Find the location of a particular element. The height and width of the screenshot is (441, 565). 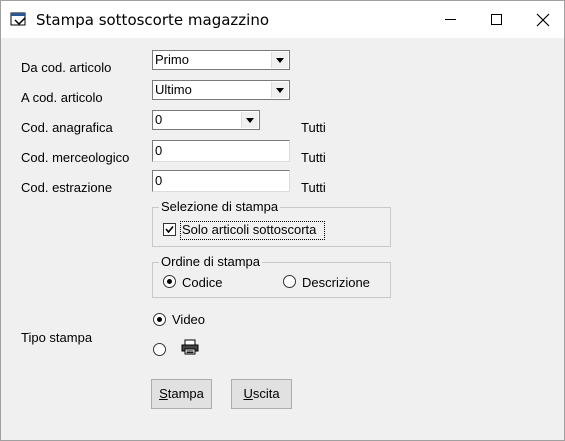

uscita-button: Uscita is located at coordinates (261, 394).